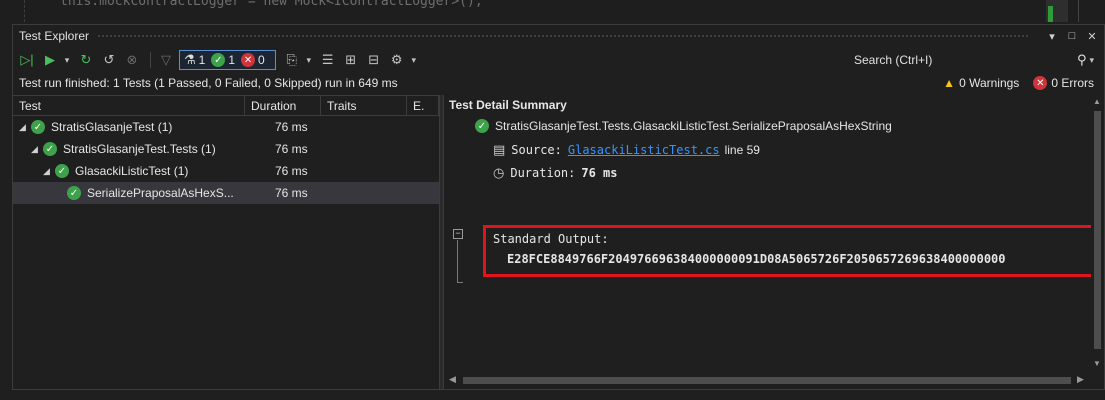 This screenshot has height=400, width=1105. Describe the element at coordinates (1097, 101) in the screenshot. I see `scroll-up-icon: ▲` at that location.